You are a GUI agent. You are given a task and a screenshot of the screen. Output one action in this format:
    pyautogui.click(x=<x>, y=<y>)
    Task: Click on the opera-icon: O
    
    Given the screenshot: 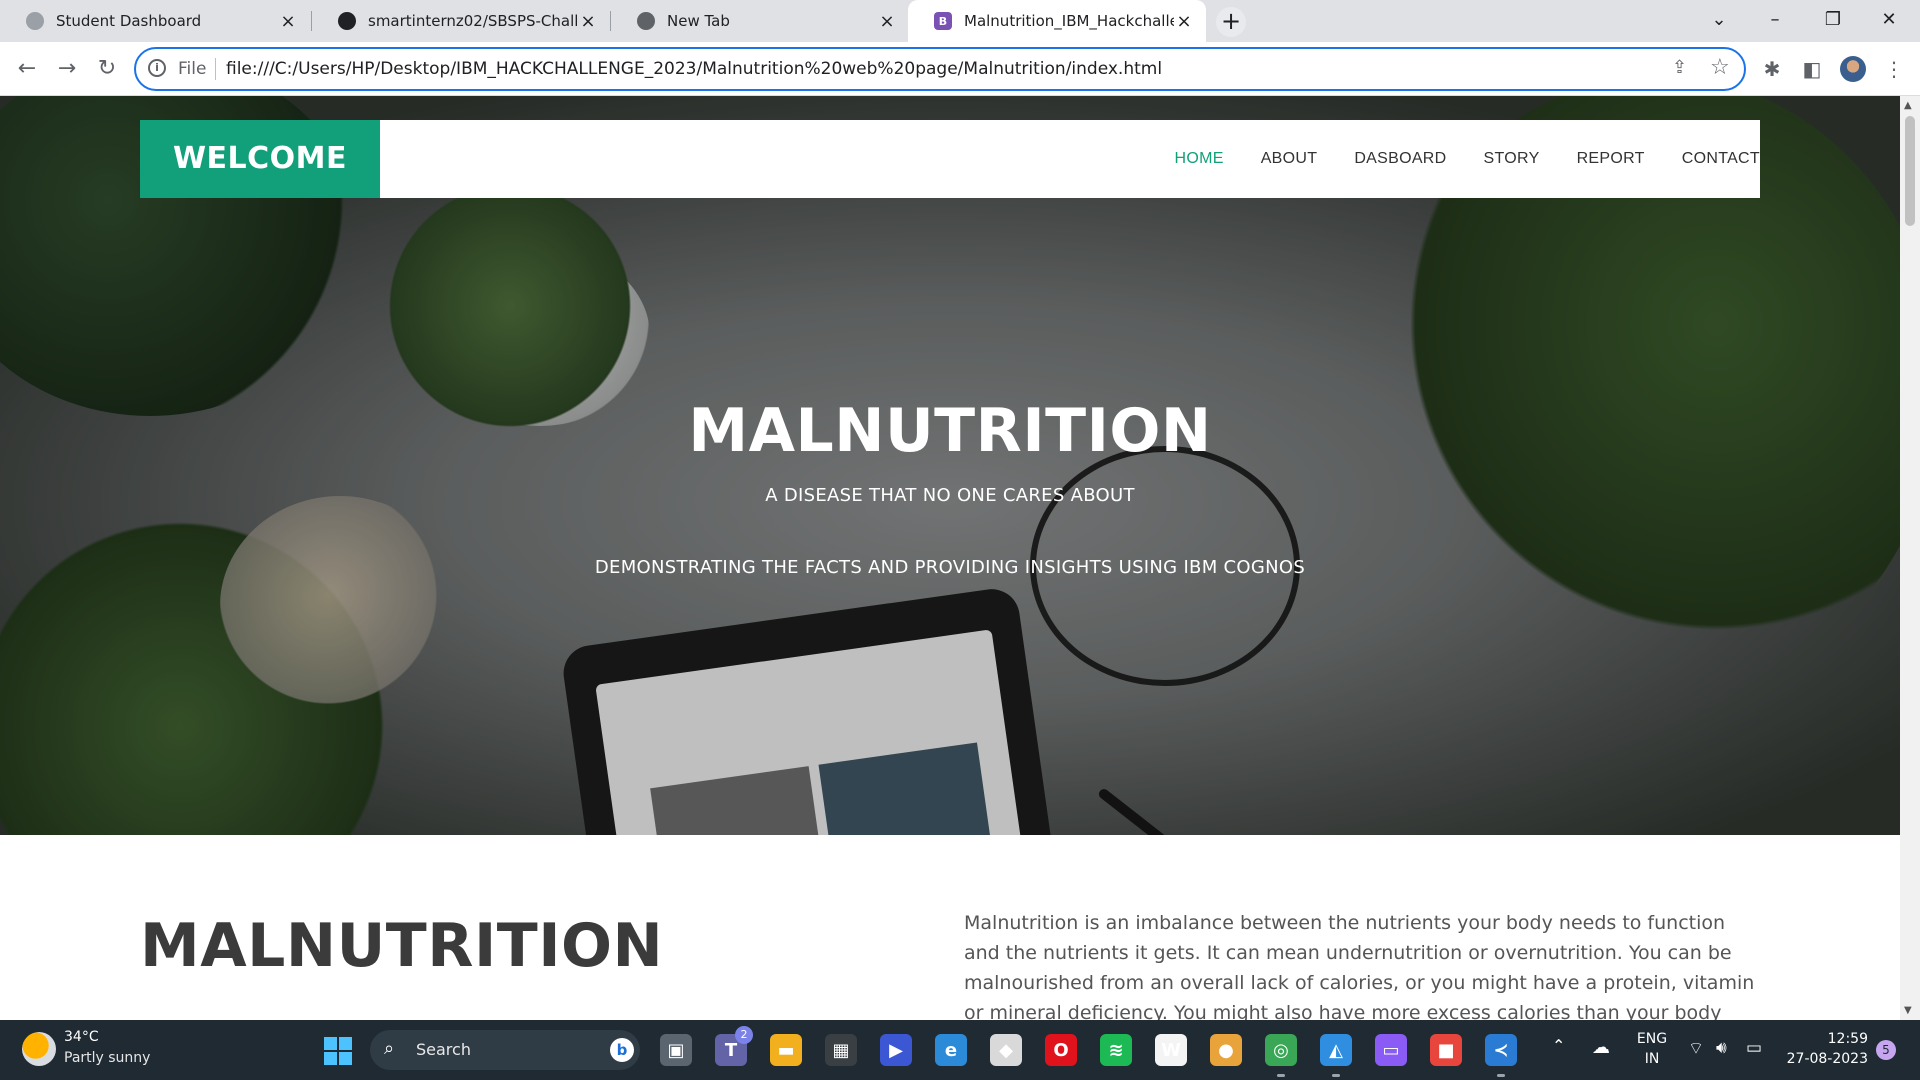 What is the action you would take?
    pyautogui.click(x=1061, y=1050)
    